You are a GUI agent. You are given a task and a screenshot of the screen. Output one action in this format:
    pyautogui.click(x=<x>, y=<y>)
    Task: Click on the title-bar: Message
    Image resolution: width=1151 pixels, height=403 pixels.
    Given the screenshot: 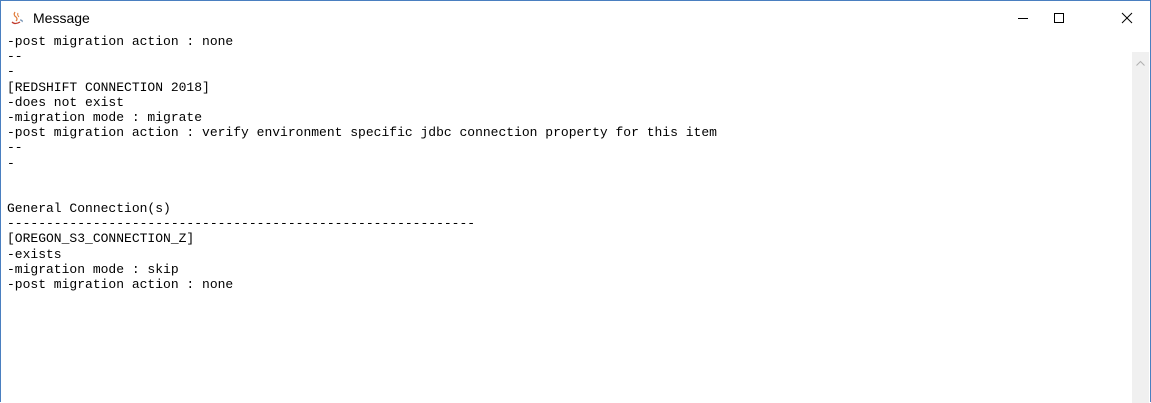 What is the action you would take?
    pyautogui.click(x=575, y=17)
    